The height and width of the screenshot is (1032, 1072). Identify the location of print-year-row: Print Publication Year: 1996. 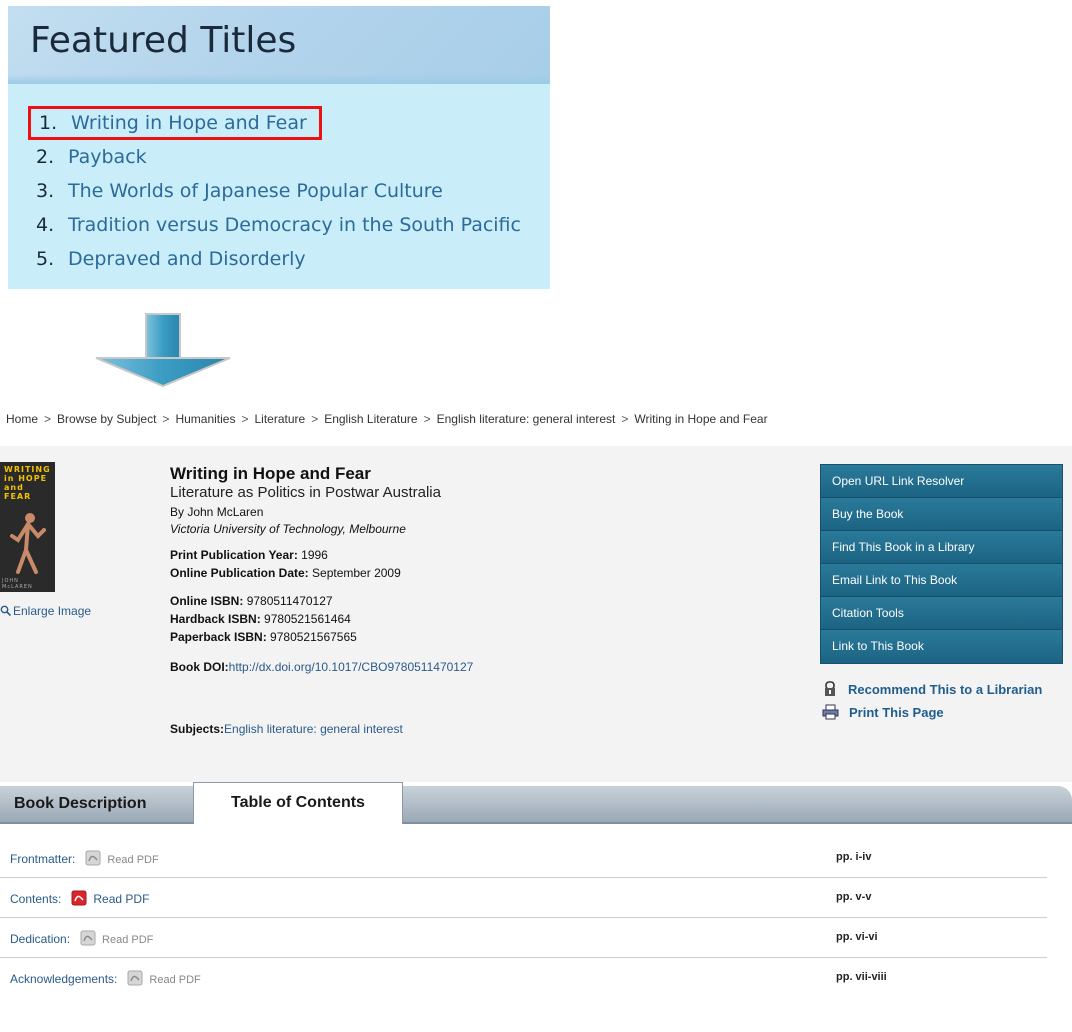
(249, 555).